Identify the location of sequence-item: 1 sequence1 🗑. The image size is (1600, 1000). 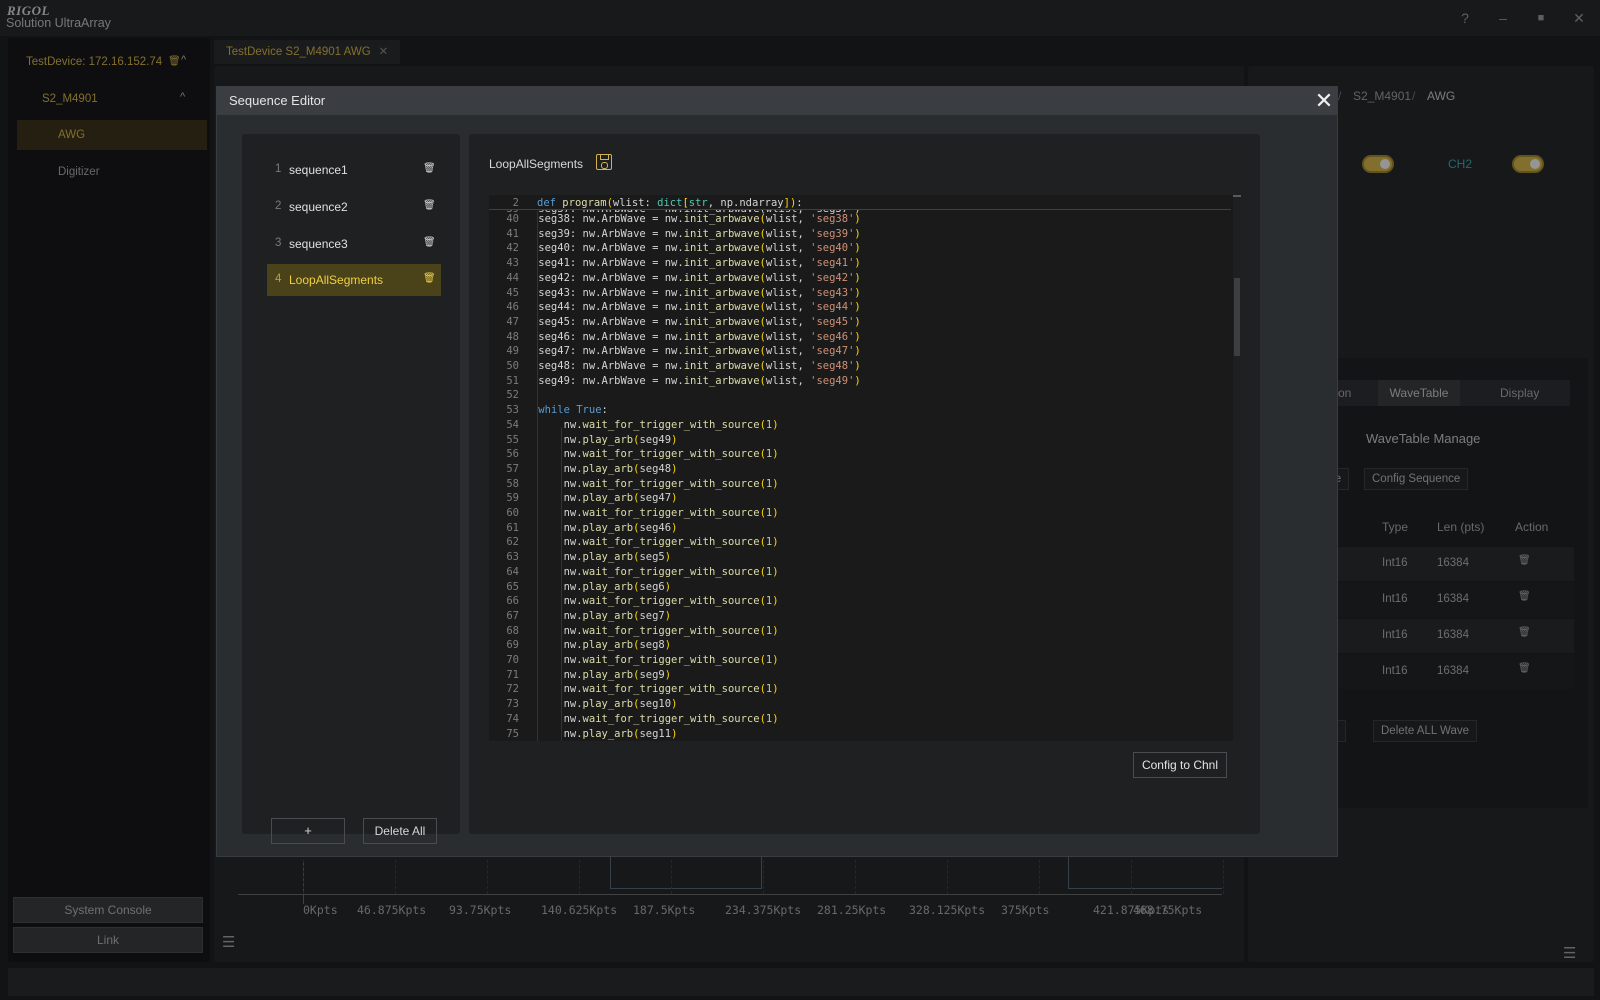
(354, 170).